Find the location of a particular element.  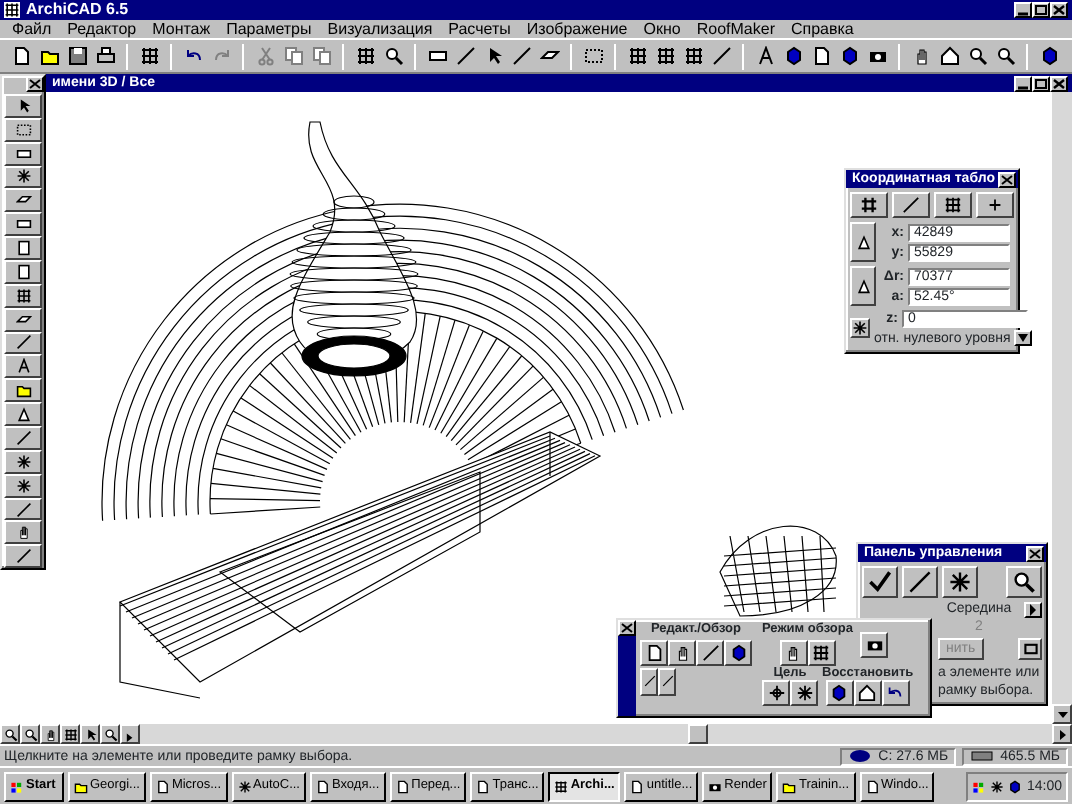

menu-item: Параметры is located at coordinates (269, 29).